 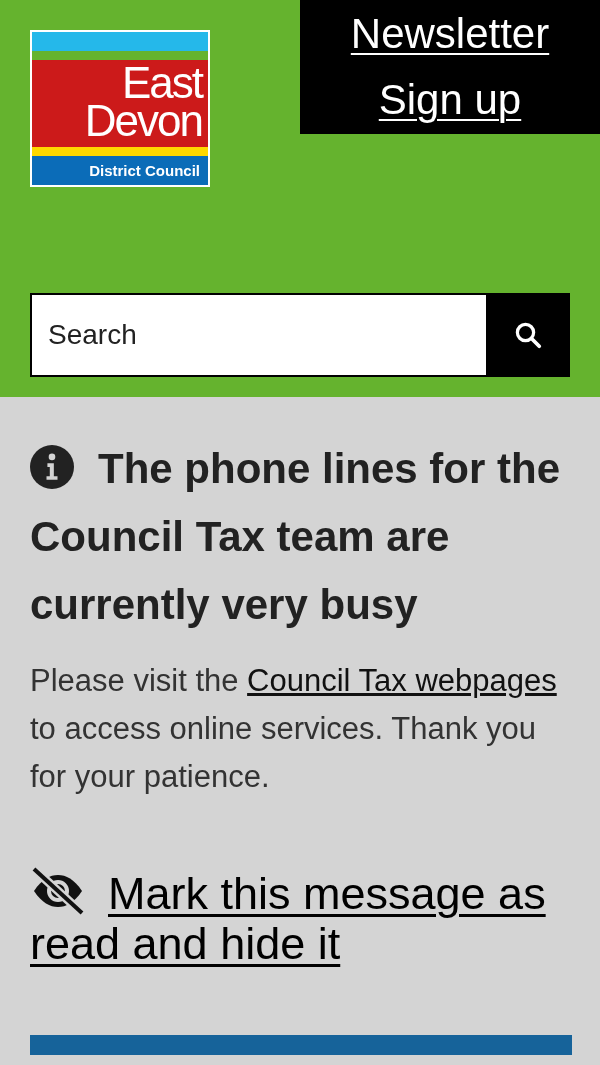 I want to click on logo-subtitle: District Council, so click(x=144, y=170).